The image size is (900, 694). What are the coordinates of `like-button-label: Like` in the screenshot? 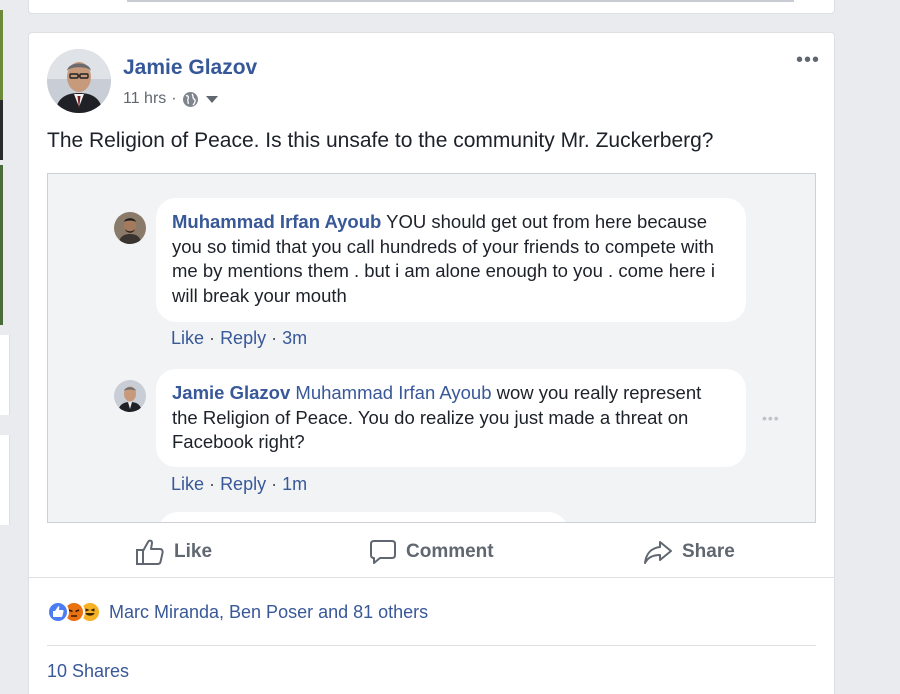 It's located at (193, 551).